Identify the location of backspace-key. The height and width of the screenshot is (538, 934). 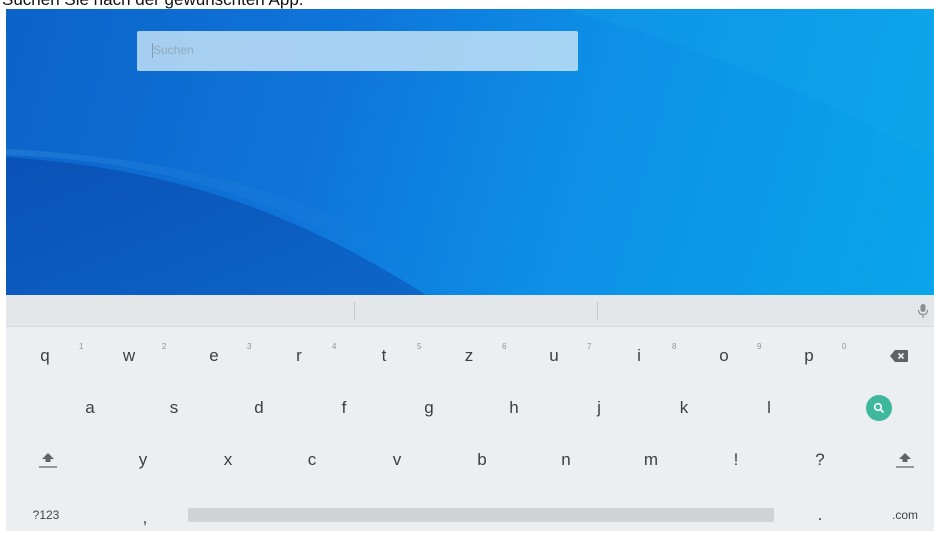
(899, 356).